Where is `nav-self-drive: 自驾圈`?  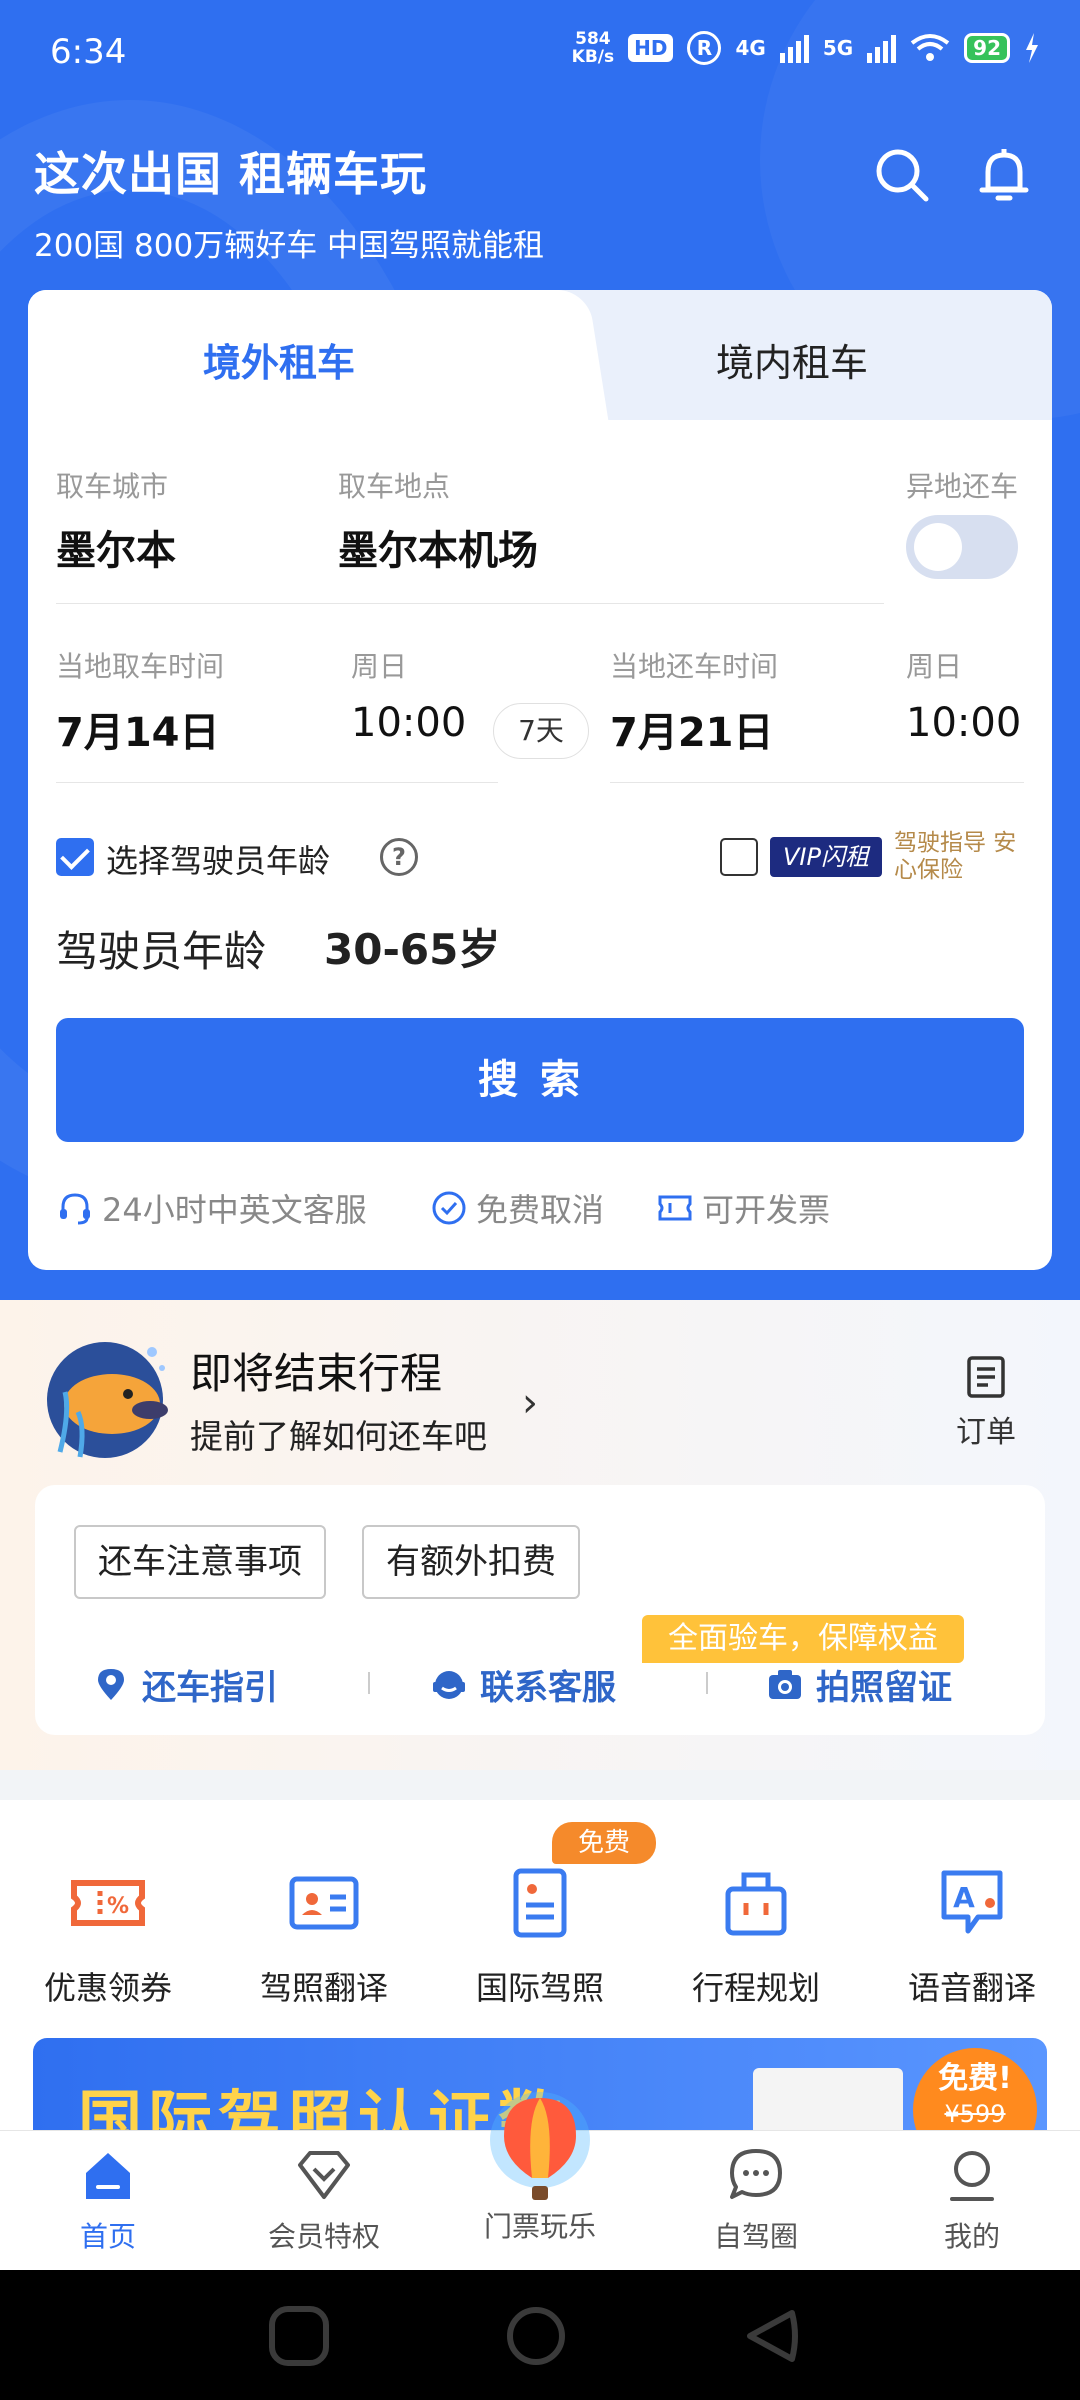 nav-self-drive: 自驾圈 is located at coordinates (756, 2200).